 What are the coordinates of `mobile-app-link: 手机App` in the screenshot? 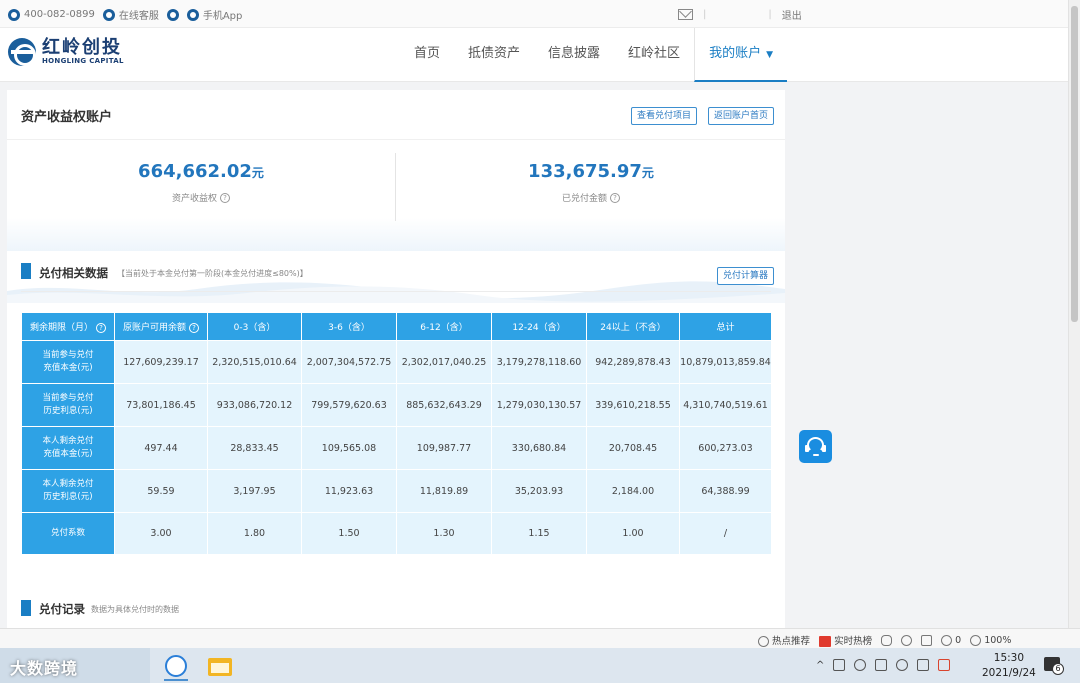 It's located at (214, 14).